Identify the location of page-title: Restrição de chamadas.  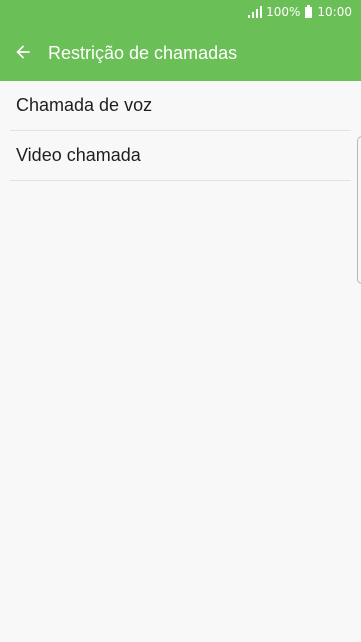
(143, 53).